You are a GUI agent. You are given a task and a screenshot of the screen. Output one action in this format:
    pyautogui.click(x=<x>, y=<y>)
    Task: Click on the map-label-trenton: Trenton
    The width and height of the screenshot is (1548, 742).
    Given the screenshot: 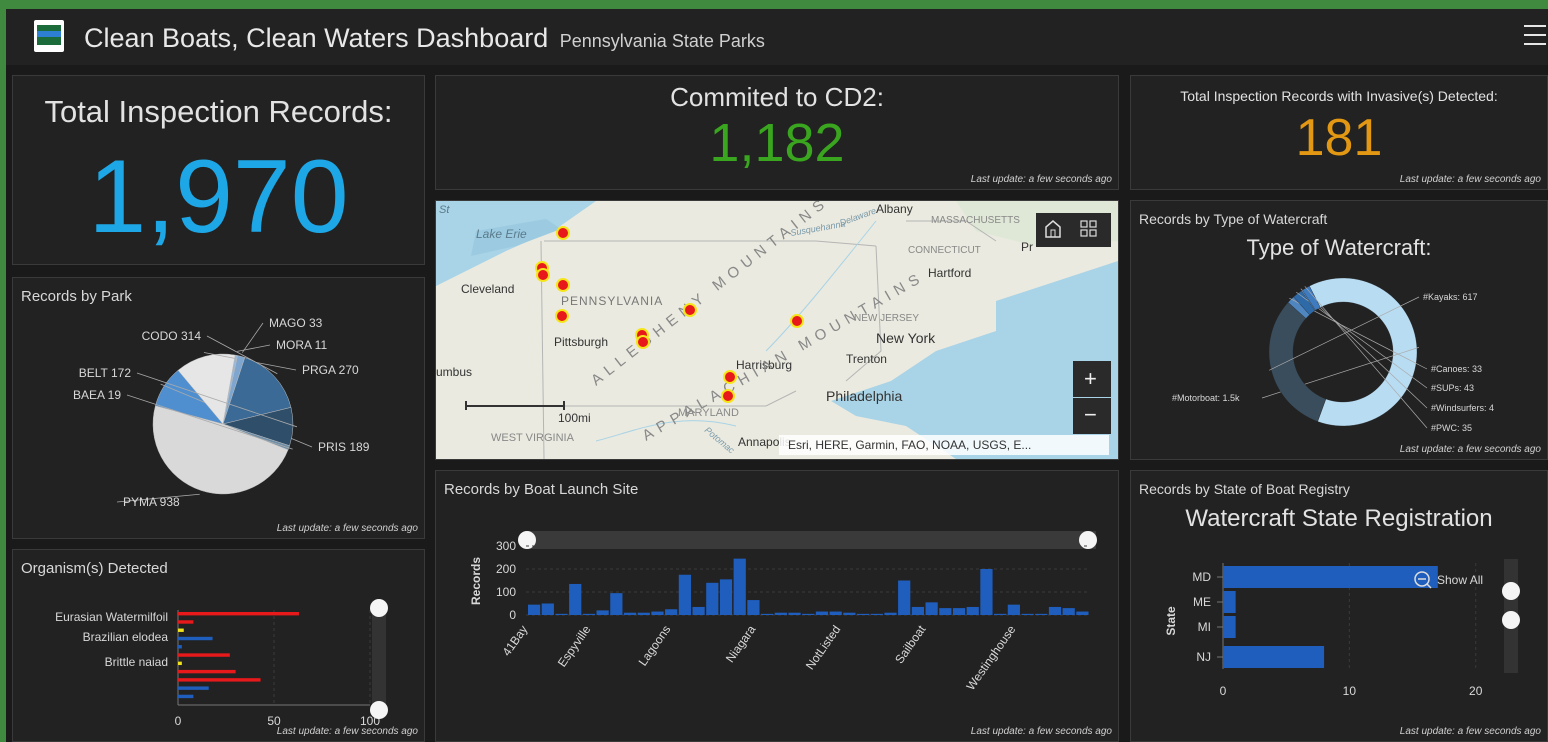 What is the action you would take?
    pyautogui.click(x=866, y=359)
    